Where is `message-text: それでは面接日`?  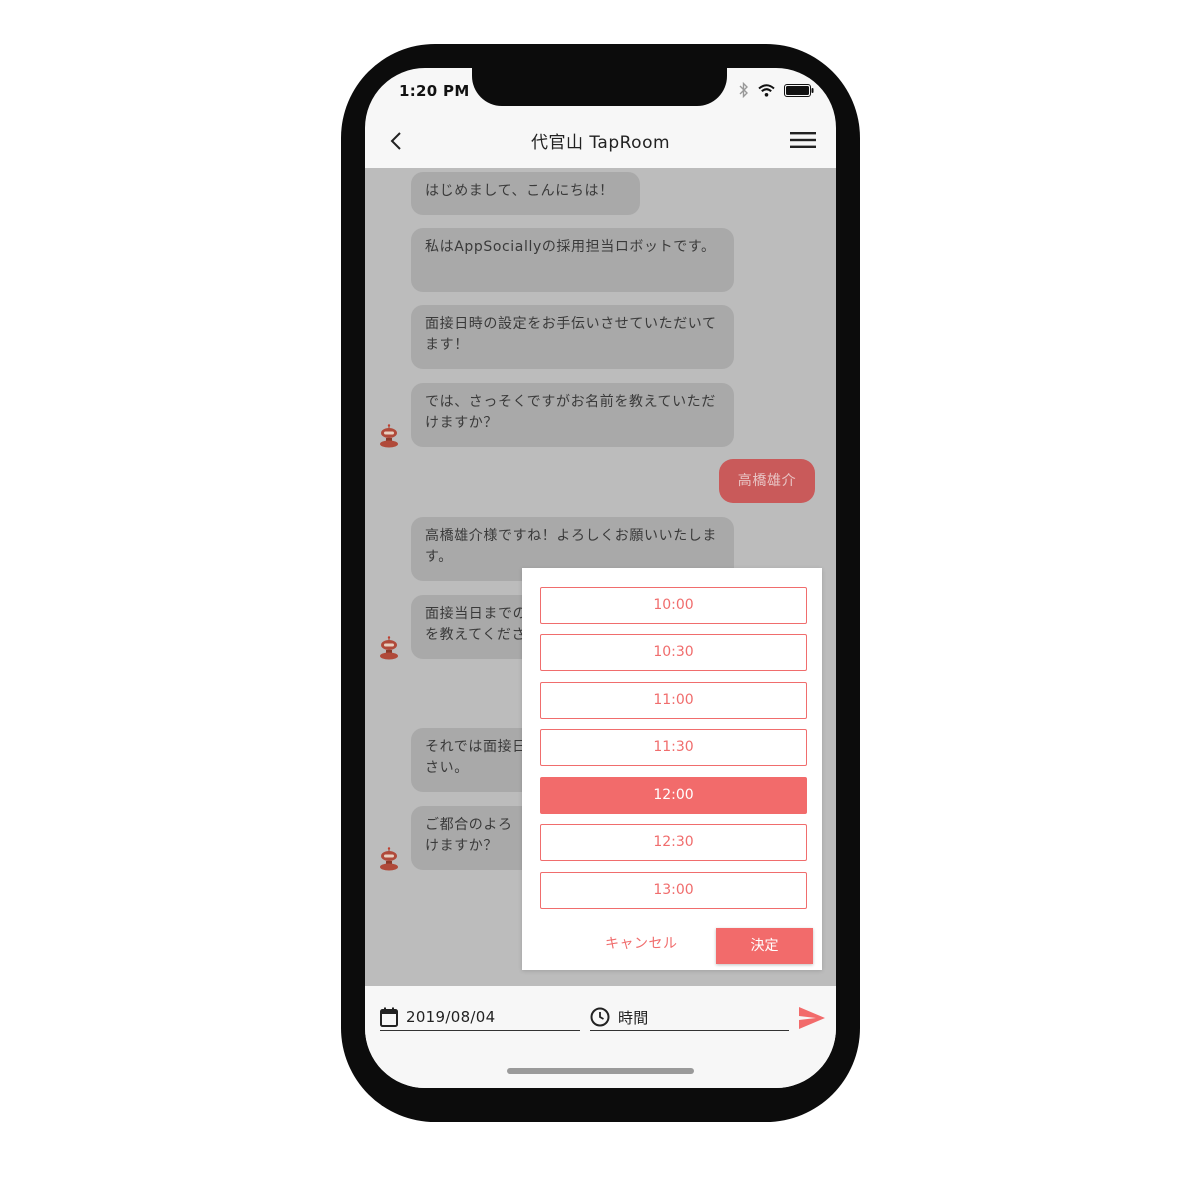
message-text: それでは面接日 is located at coordinates (476, 747).